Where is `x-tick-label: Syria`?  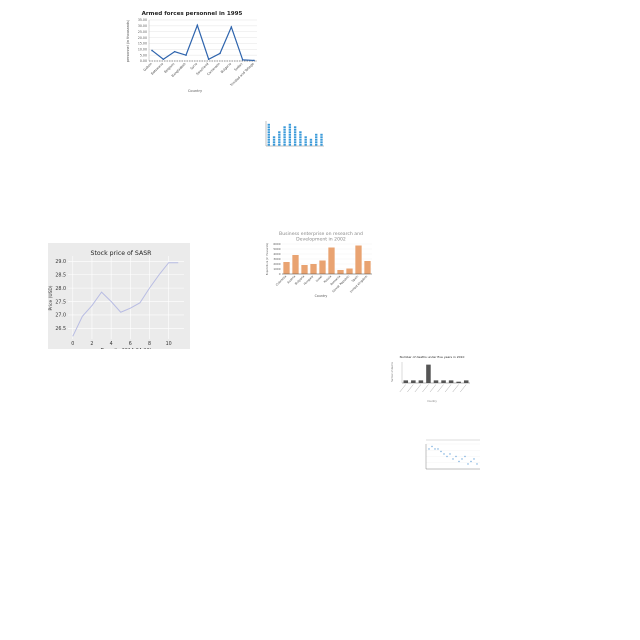
x-tick-label: Syria is located at coordinates (194, 66).